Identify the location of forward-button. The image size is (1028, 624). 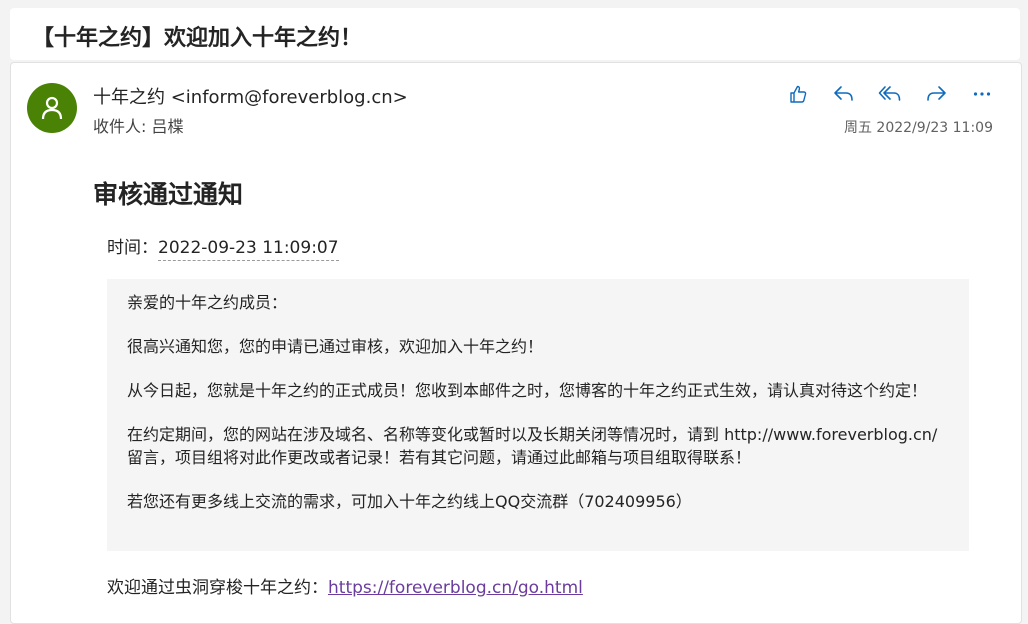
(936, 94).